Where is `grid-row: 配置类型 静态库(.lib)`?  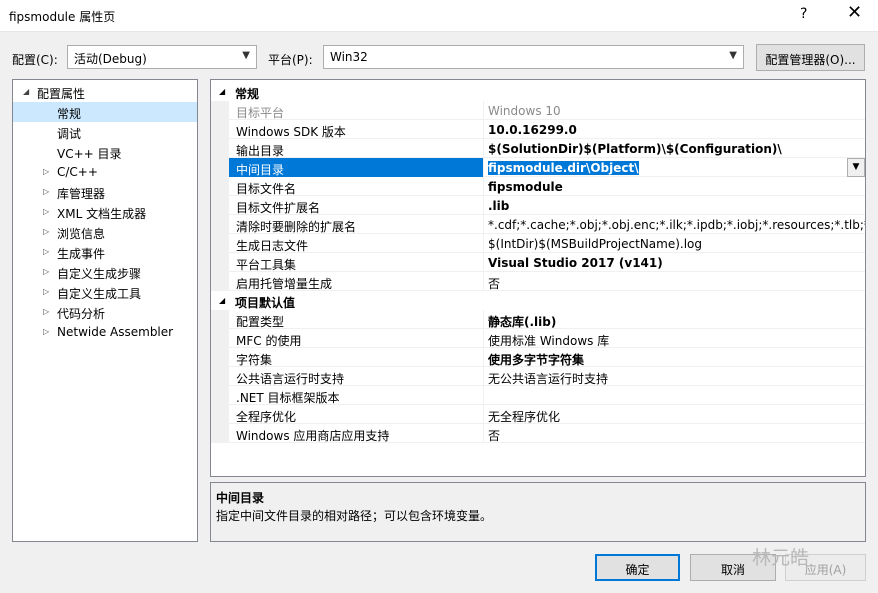 grid-row: 配置类型 静态库(.lib) is located at coordinates (547, 319).